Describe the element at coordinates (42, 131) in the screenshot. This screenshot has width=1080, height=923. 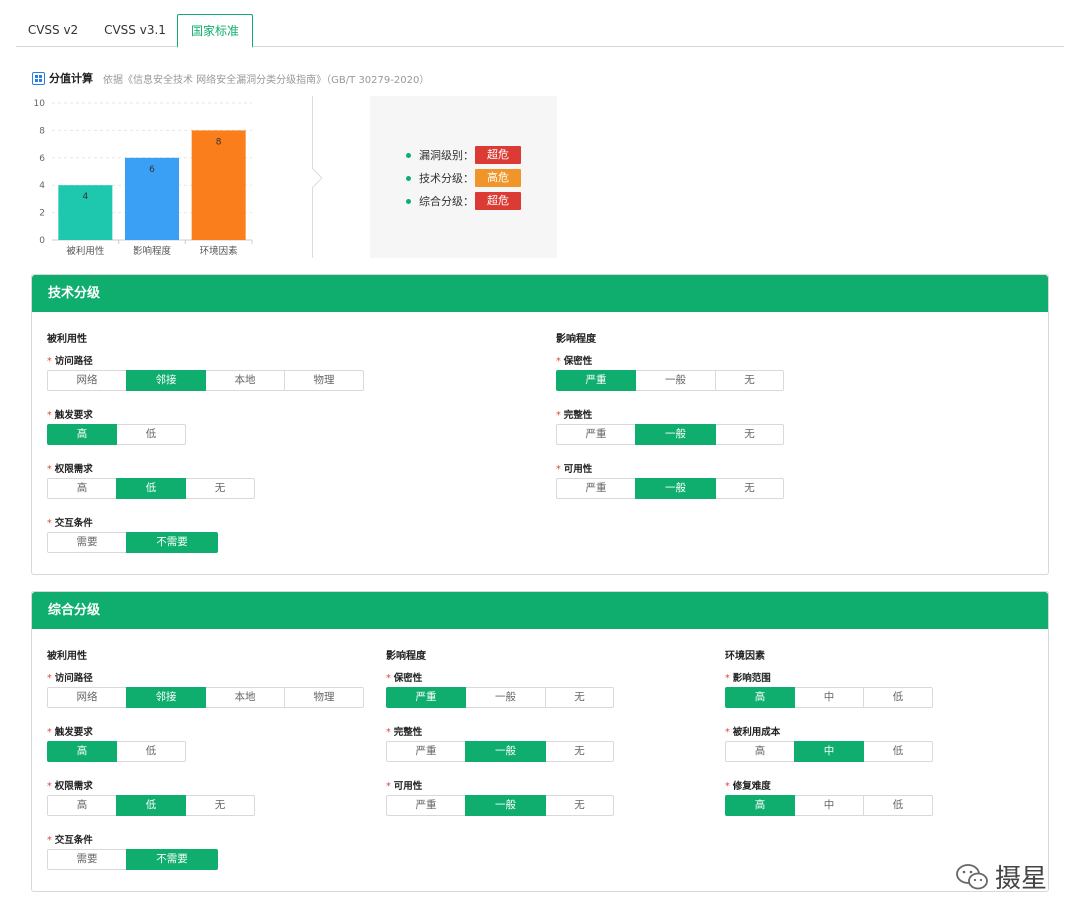
I see `y-tick-label: 8` at that location.